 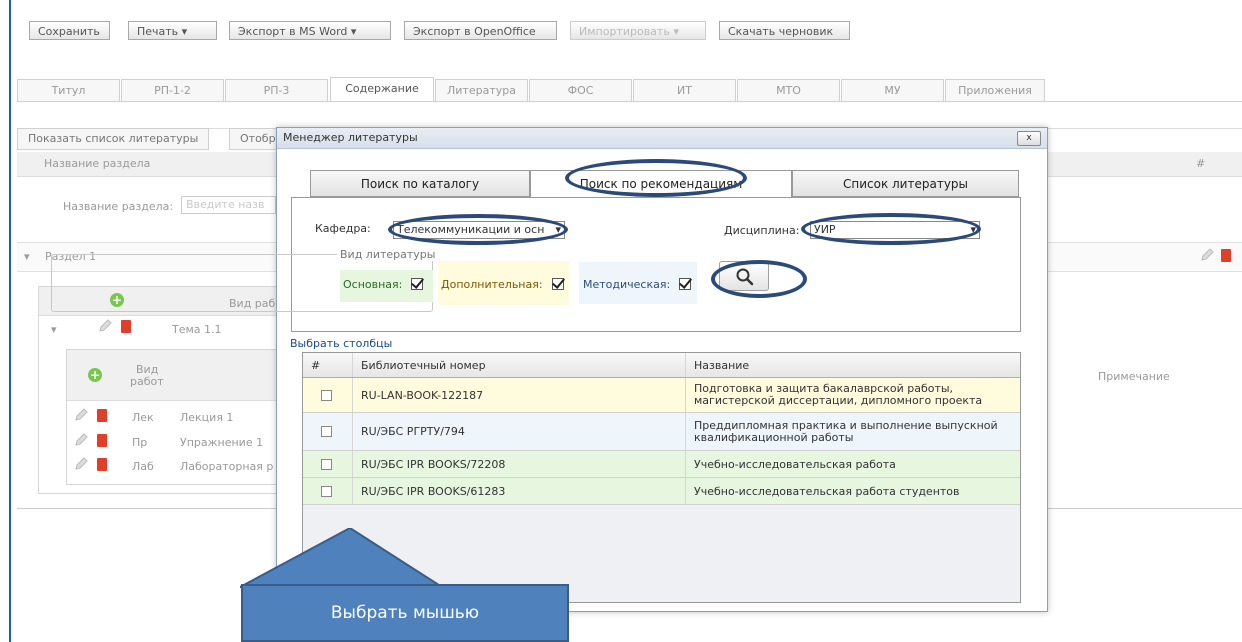 What do you see at coordinates (905, 183) in the screenshot?
I see `tab-literature-list: Список литературы` at bounding box center [905, 183].